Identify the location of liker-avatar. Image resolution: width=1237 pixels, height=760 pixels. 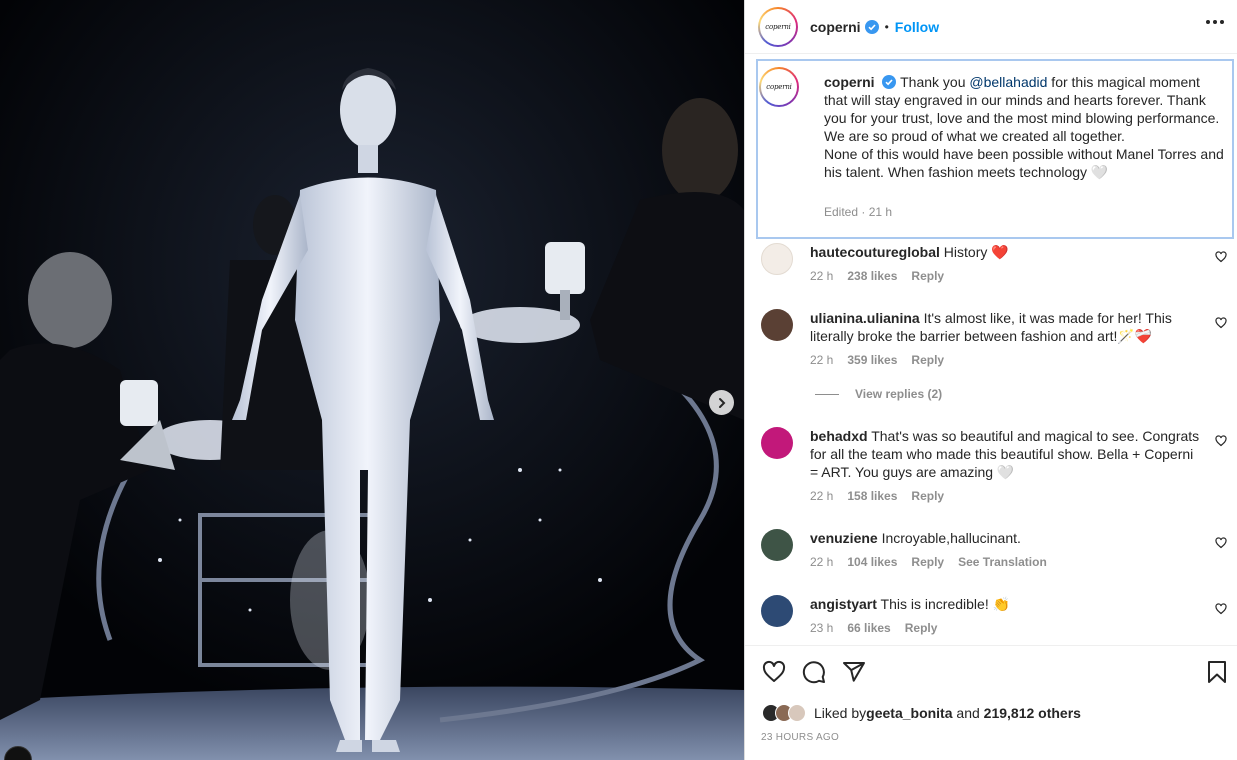
(797, 713).